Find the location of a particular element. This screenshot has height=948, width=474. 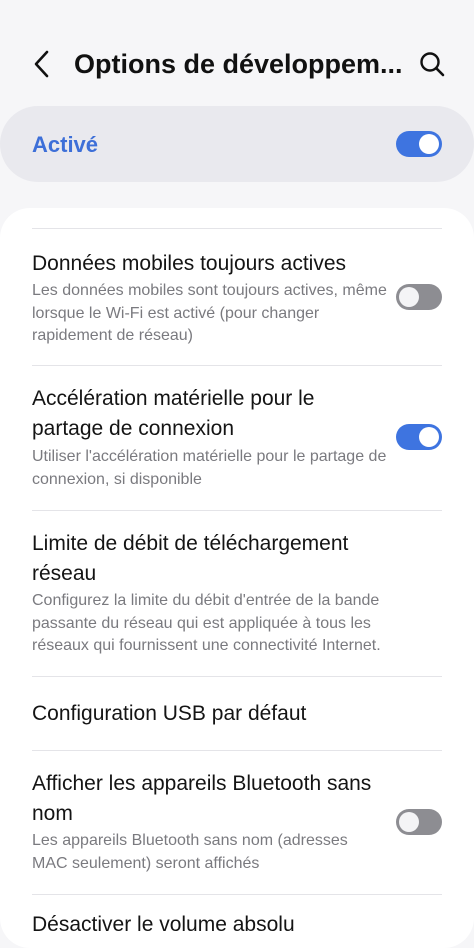

mobile-data-toggle is located at coordinates (419, 297).